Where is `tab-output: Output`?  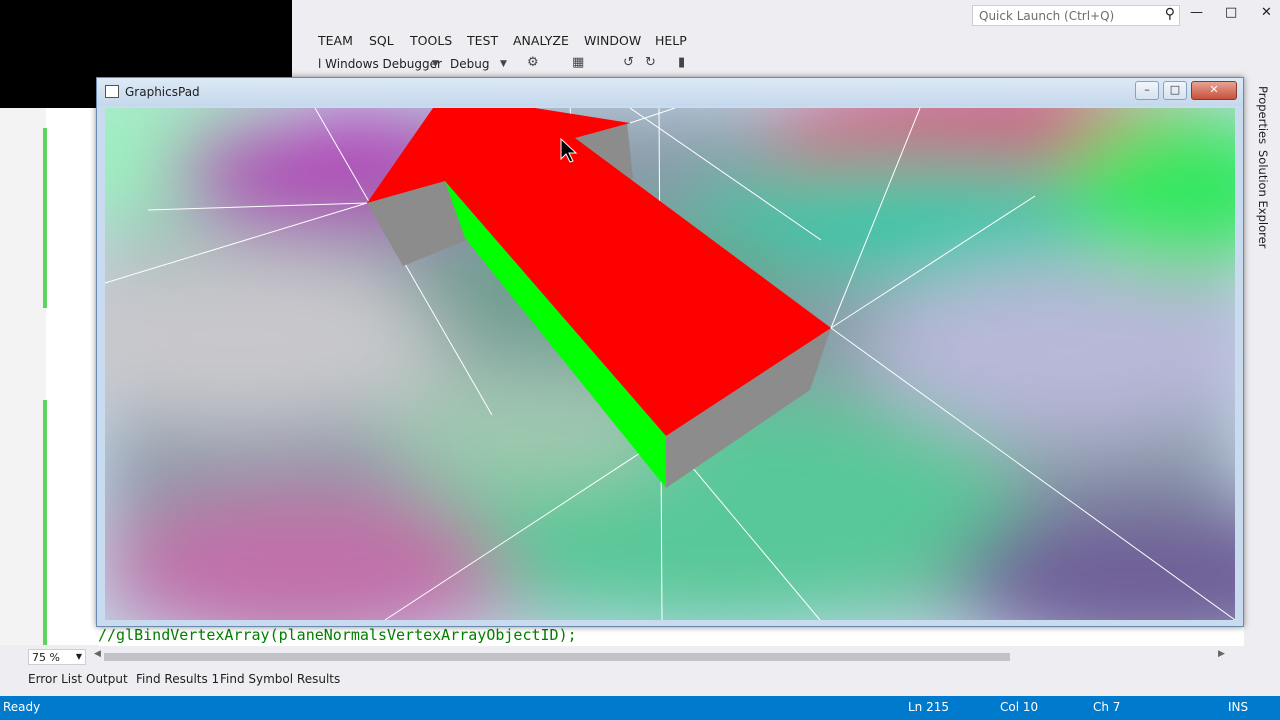 tab-output: Output is located at coordinates (107, 679).